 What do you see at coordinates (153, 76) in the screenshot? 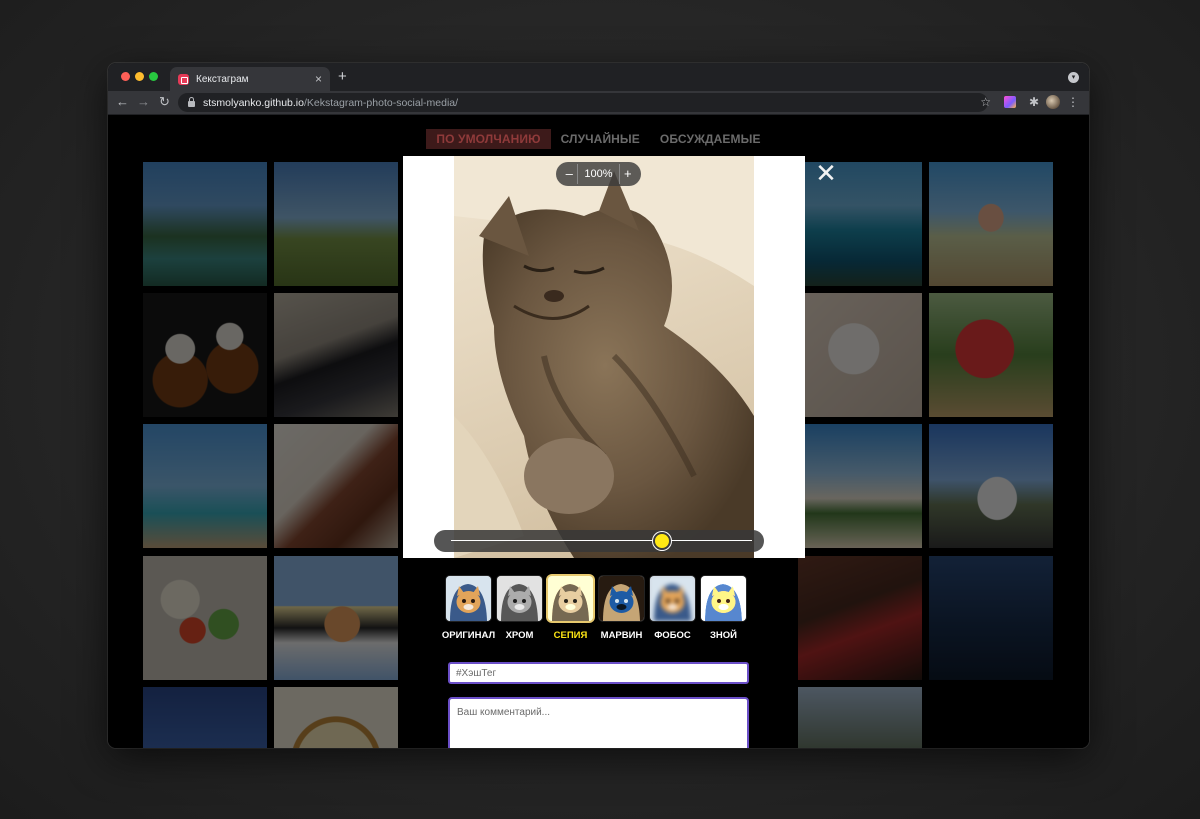
I see `zoom-window-button` at bounding box center [153, 76].